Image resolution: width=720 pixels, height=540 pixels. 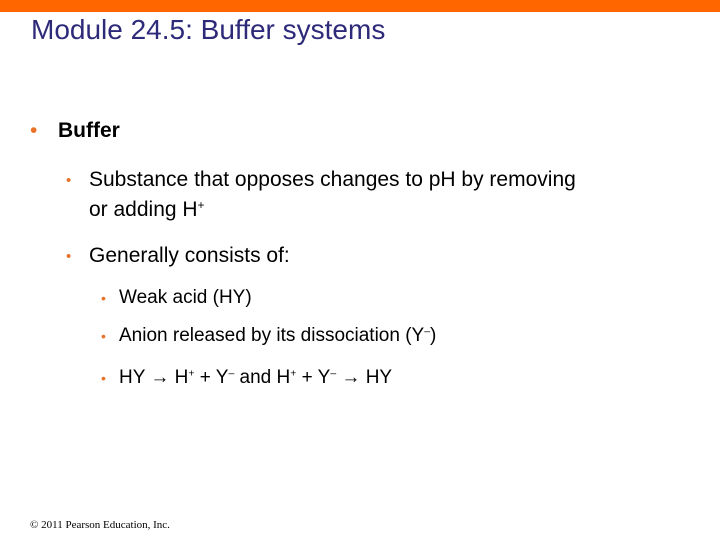 I want to click on bullet-equation: HY → H+ + Y– and H+ + Y– → HY, so click(x=255, y=378).